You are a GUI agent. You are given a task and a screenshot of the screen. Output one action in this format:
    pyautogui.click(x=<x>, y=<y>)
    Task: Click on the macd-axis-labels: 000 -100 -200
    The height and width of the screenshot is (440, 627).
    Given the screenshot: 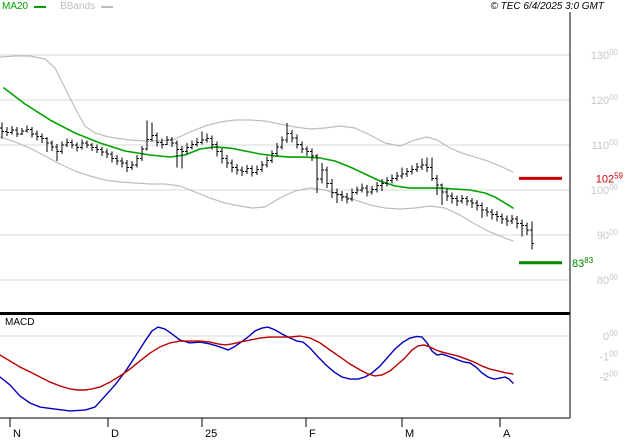 What is the action you would take?
    pyautogui.click(x=608, y=356)
    